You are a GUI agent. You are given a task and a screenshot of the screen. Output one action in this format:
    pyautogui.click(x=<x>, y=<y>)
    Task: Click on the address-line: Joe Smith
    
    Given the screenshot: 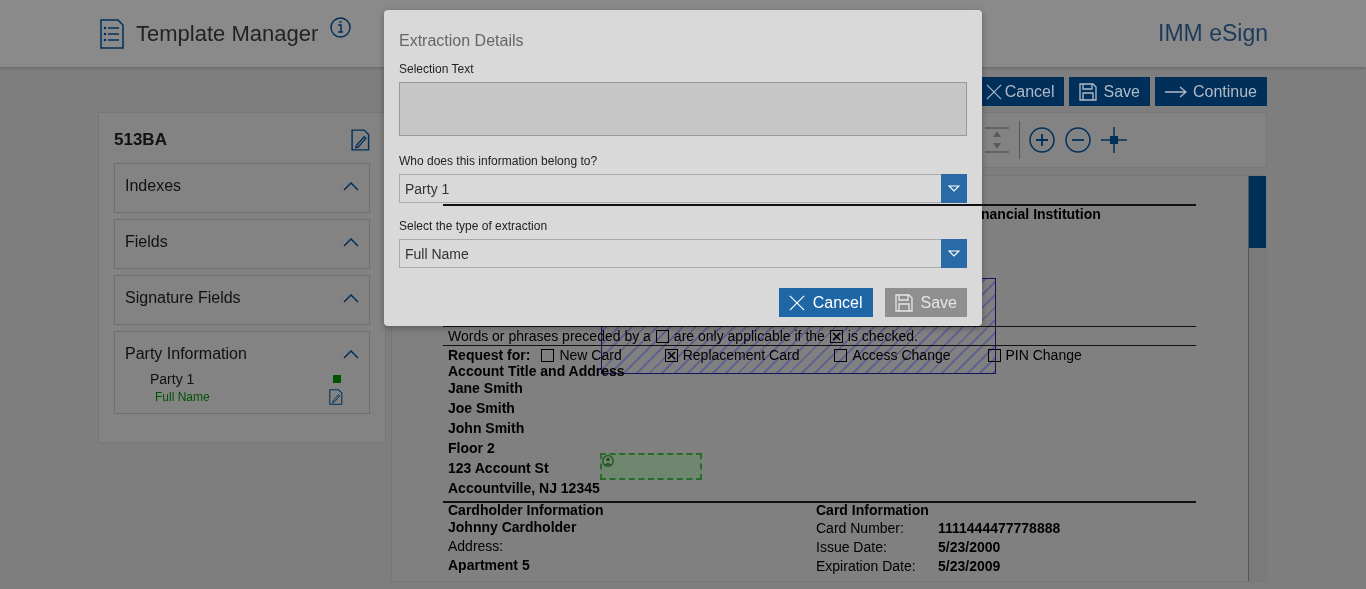 What is the action you would take?
    pyautogui.click(x=481, y=408)
    